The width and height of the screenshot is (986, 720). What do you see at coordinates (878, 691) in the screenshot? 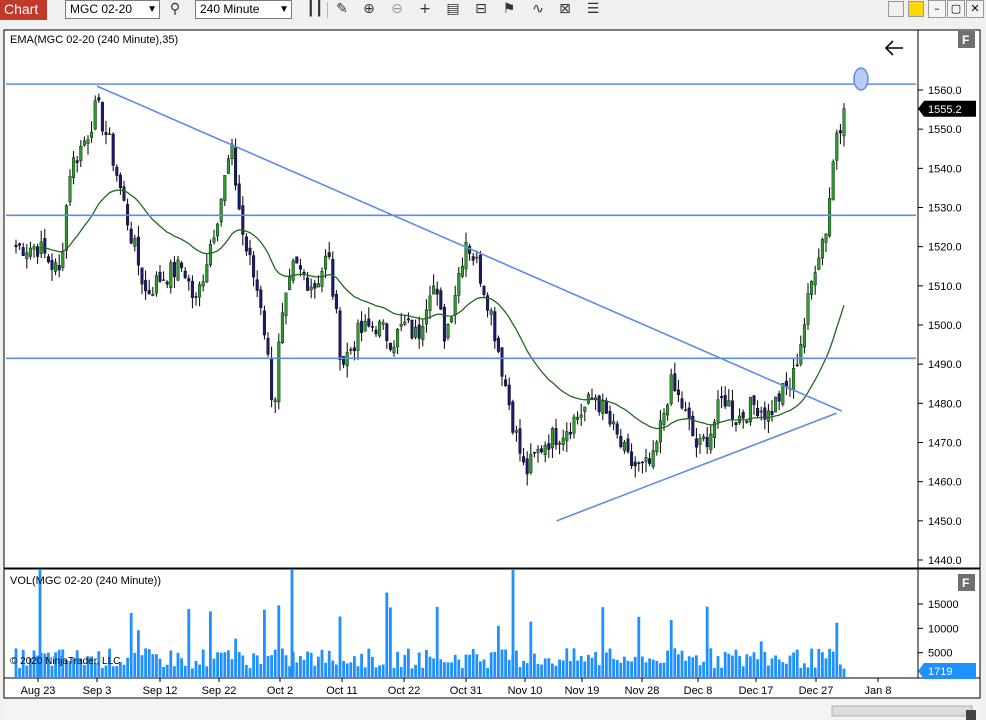
I see `time-tick-label: Jan 8` at bounding box center [878, 691].